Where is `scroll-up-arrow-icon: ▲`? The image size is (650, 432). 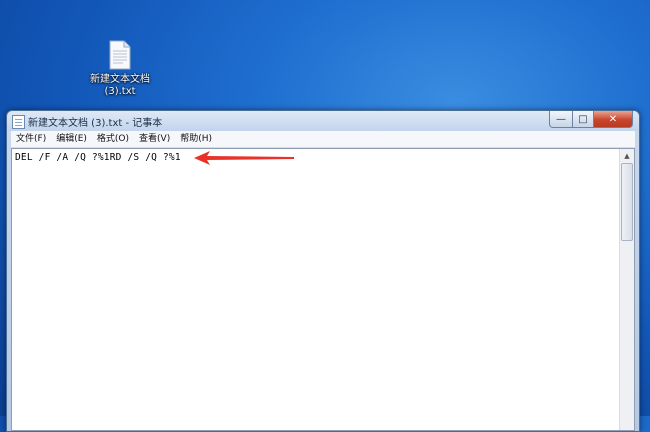
scroll-up-arrow-icon: ▲ is located at coordinates (627, 156).